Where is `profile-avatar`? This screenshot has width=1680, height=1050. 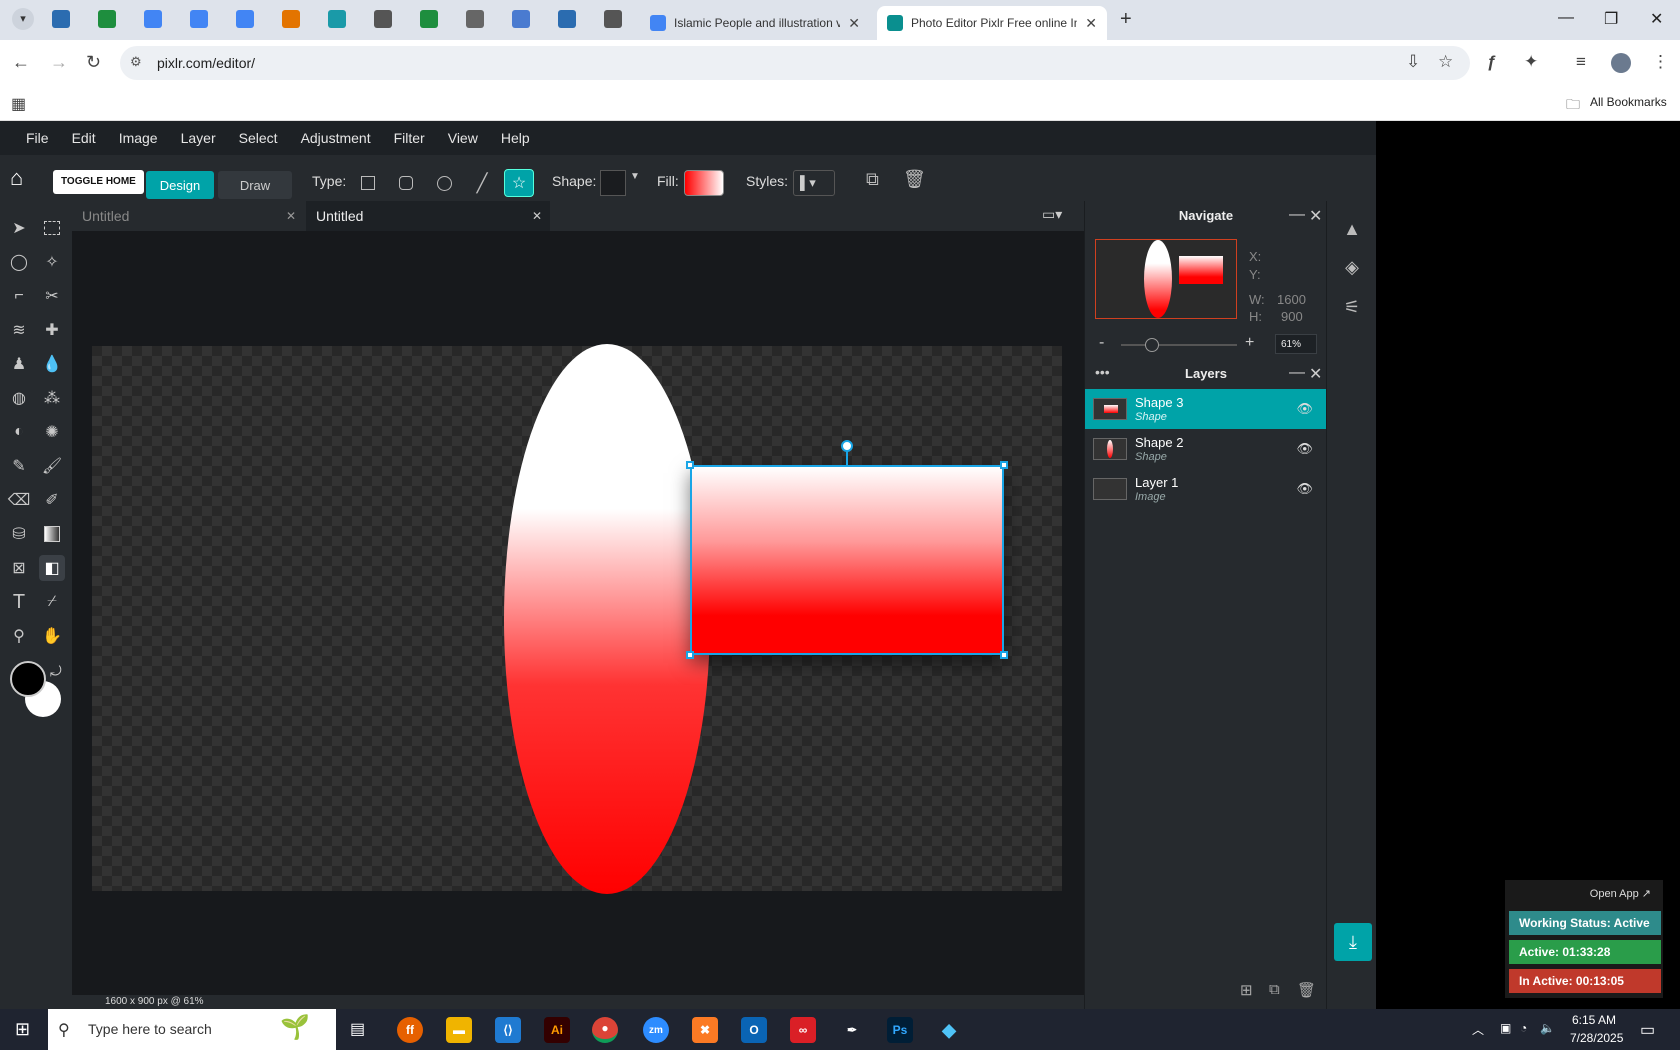 profile-avatar is located at coordinates (1621, 63).